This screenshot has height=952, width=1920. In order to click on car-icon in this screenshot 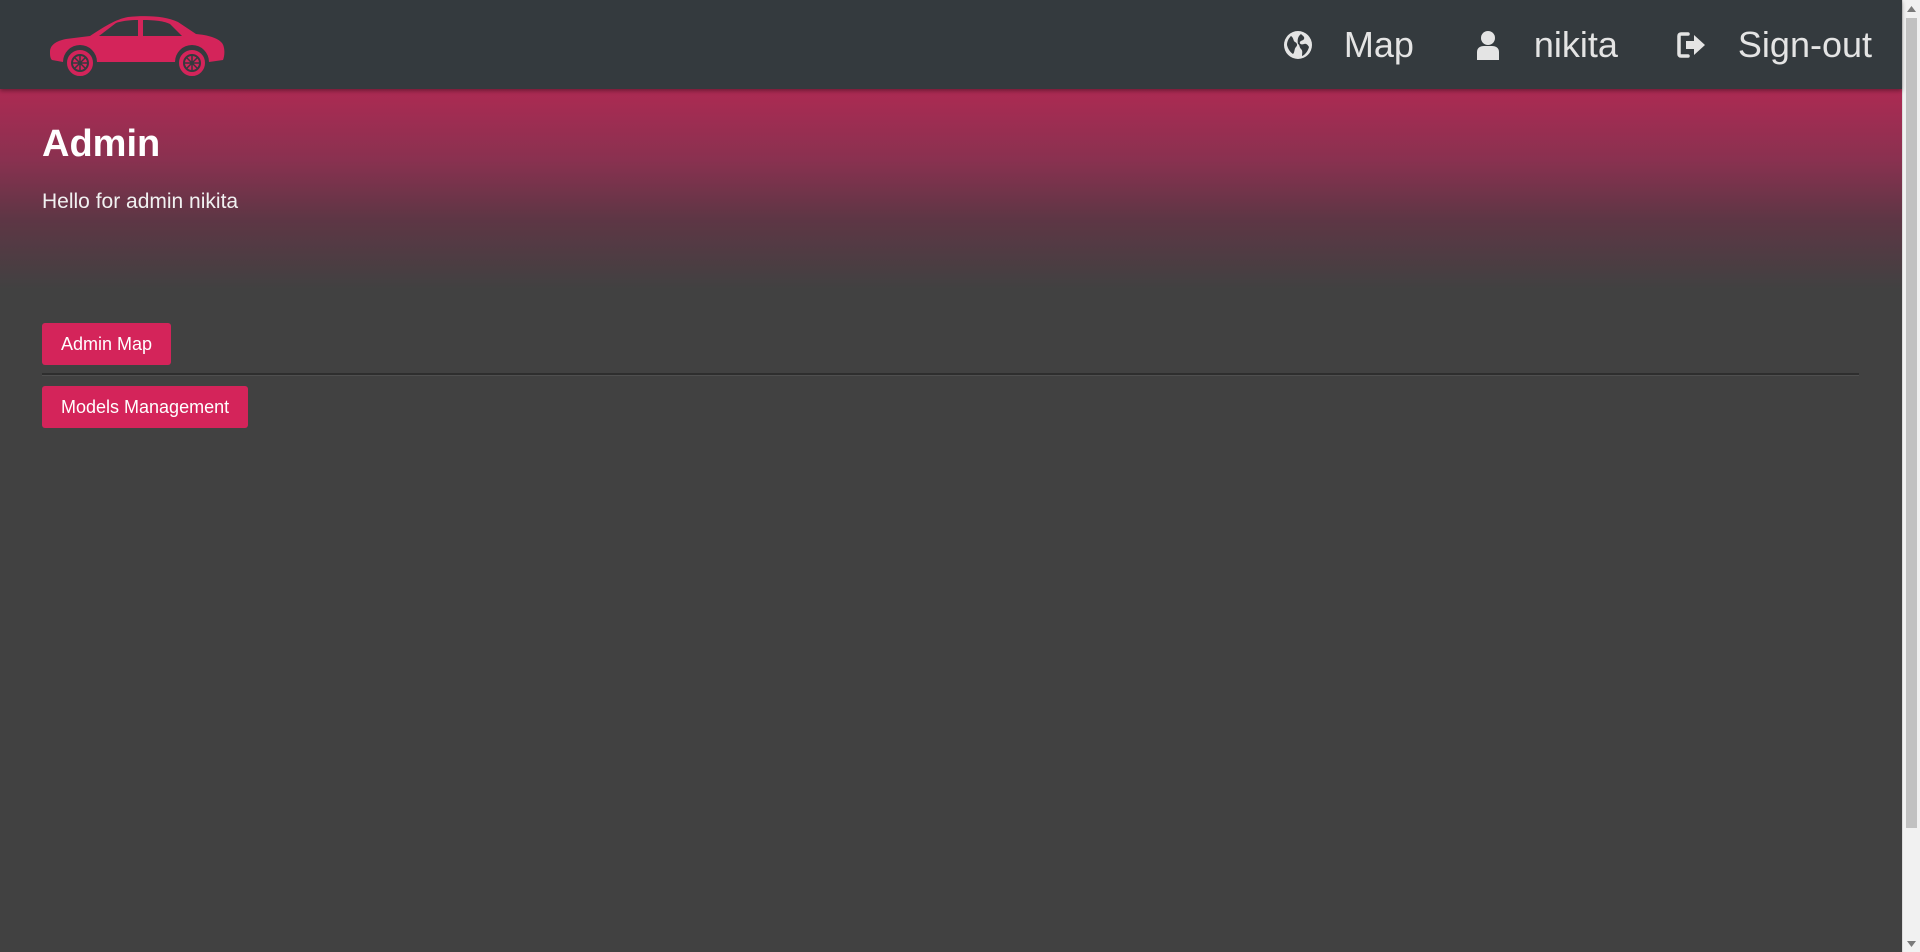, I will do `click(137, 47)`.